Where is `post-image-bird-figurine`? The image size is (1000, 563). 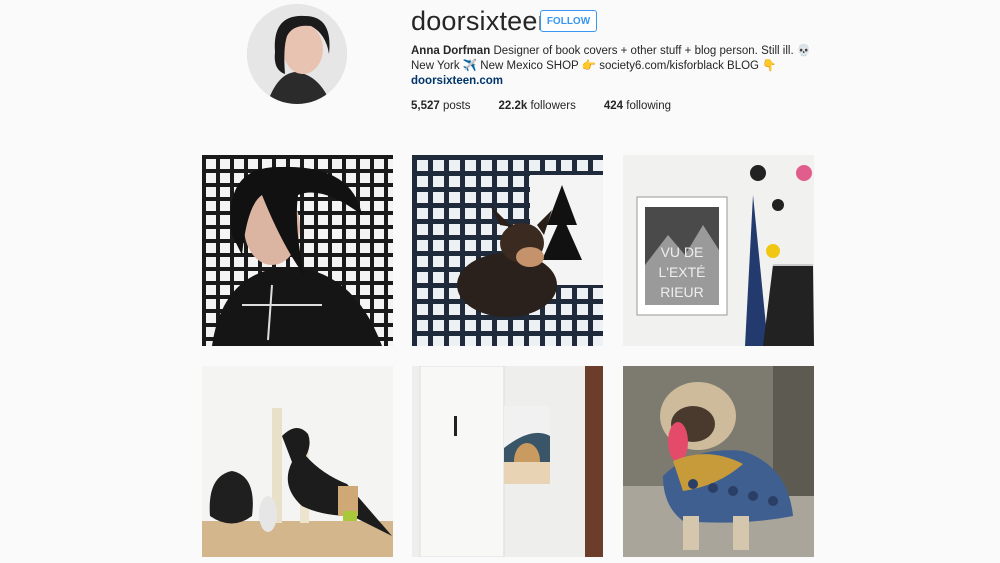 post-image-bird-figurine is located at coordinates (297, 461).